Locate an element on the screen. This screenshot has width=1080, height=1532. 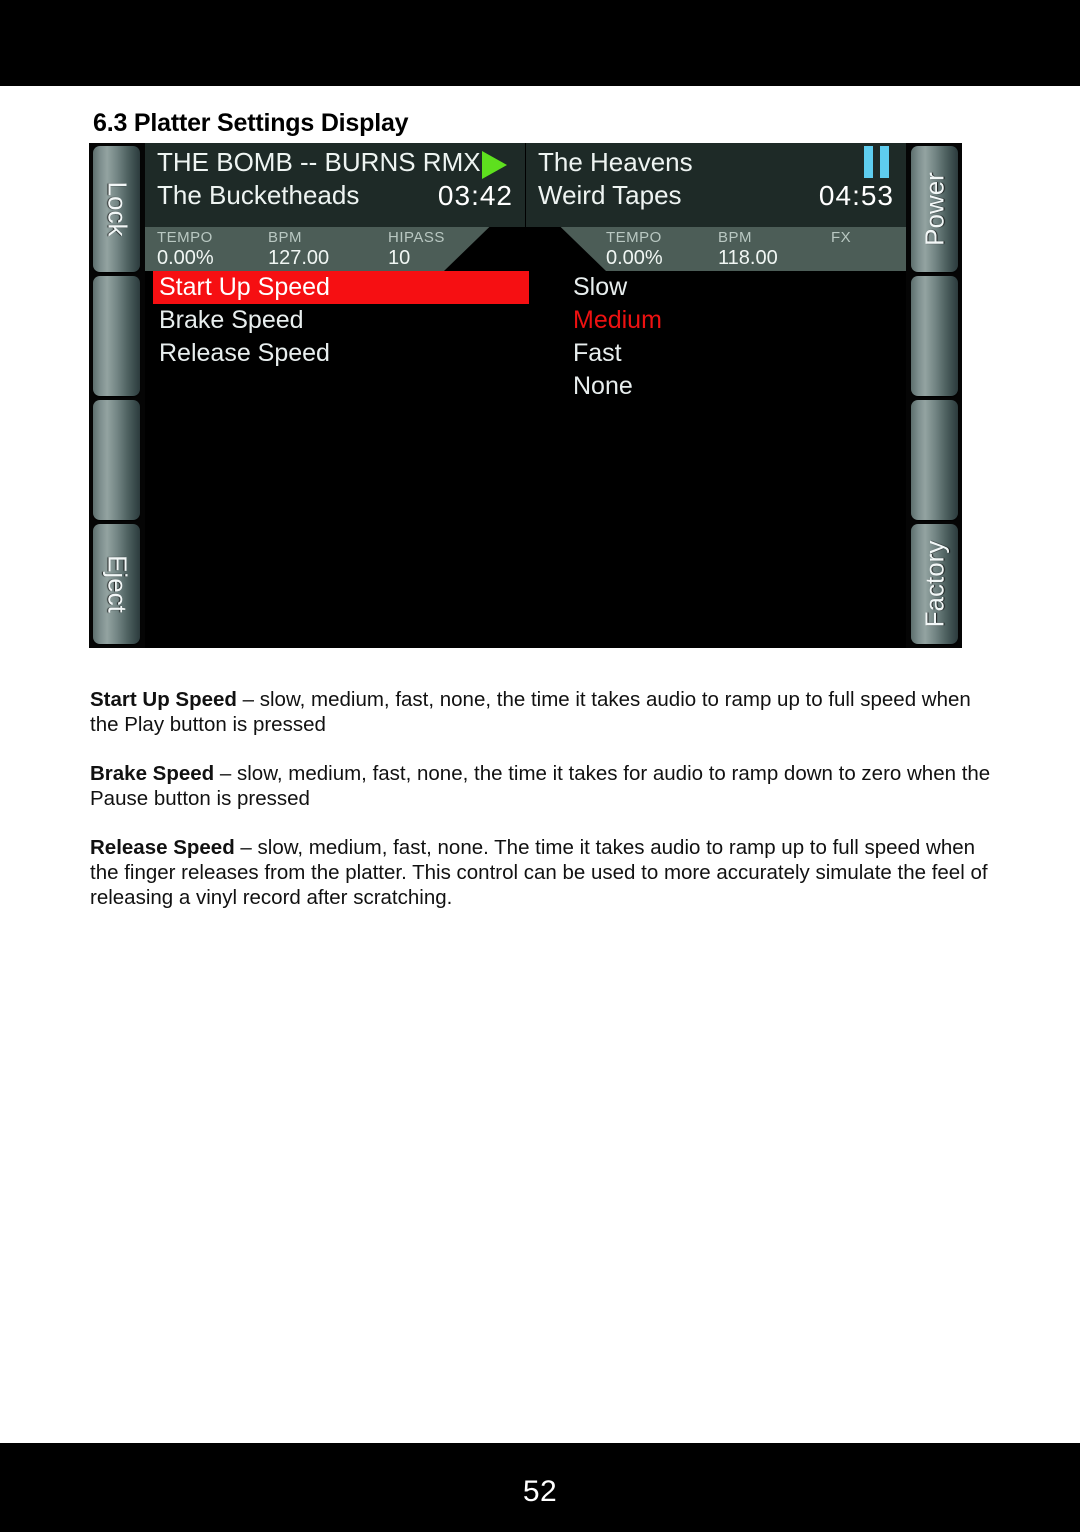
rail-button-power: Power is located at coordinates (934, 209).